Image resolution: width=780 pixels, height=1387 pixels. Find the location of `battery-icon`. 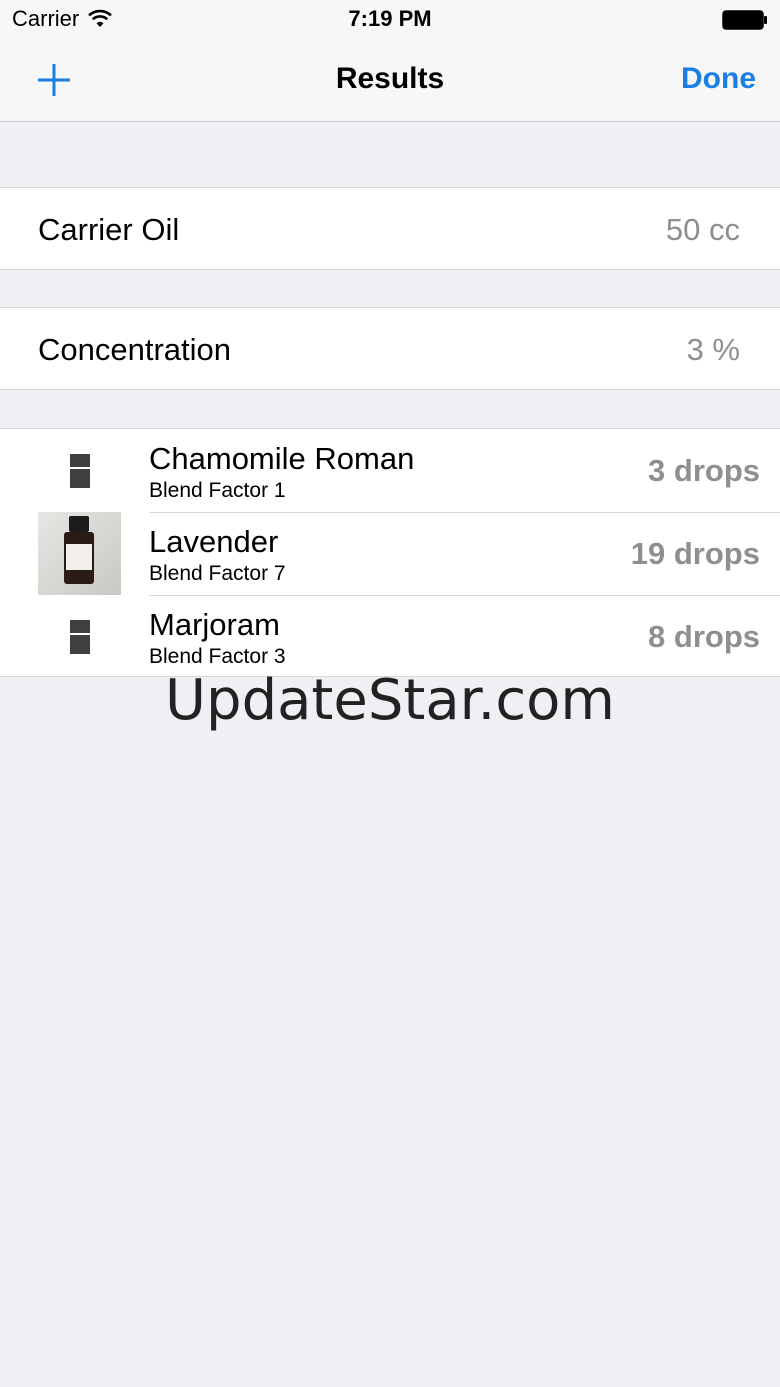

battery-icon is located at coordinates (744, 20).